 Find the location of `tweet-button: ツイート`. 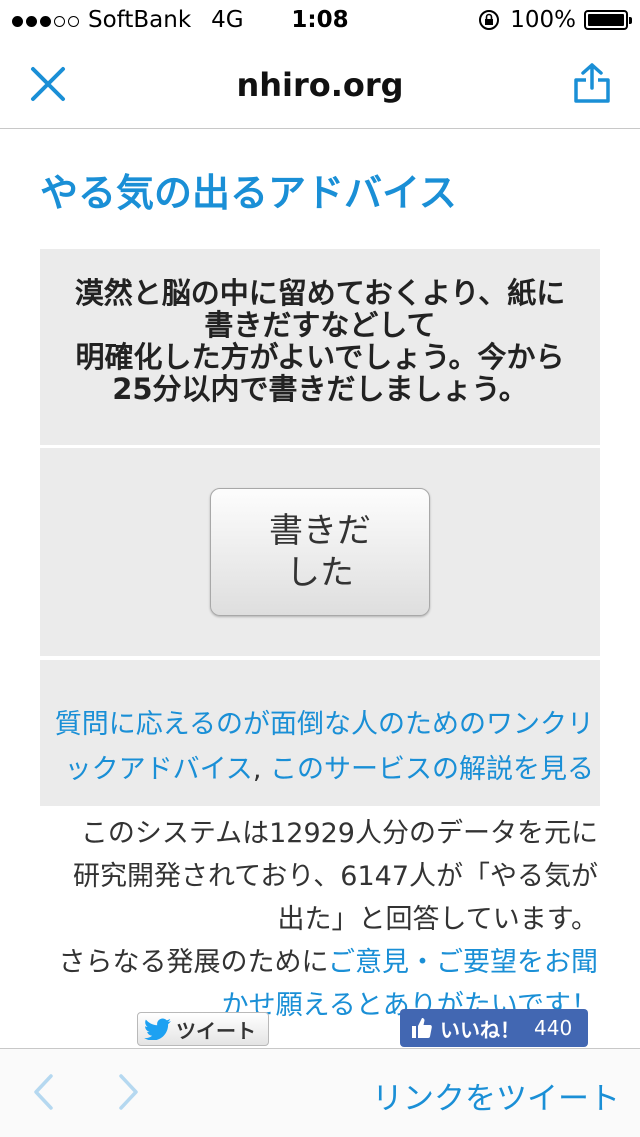

tweet-button: ツイート is located at coordinates (203, 1029).